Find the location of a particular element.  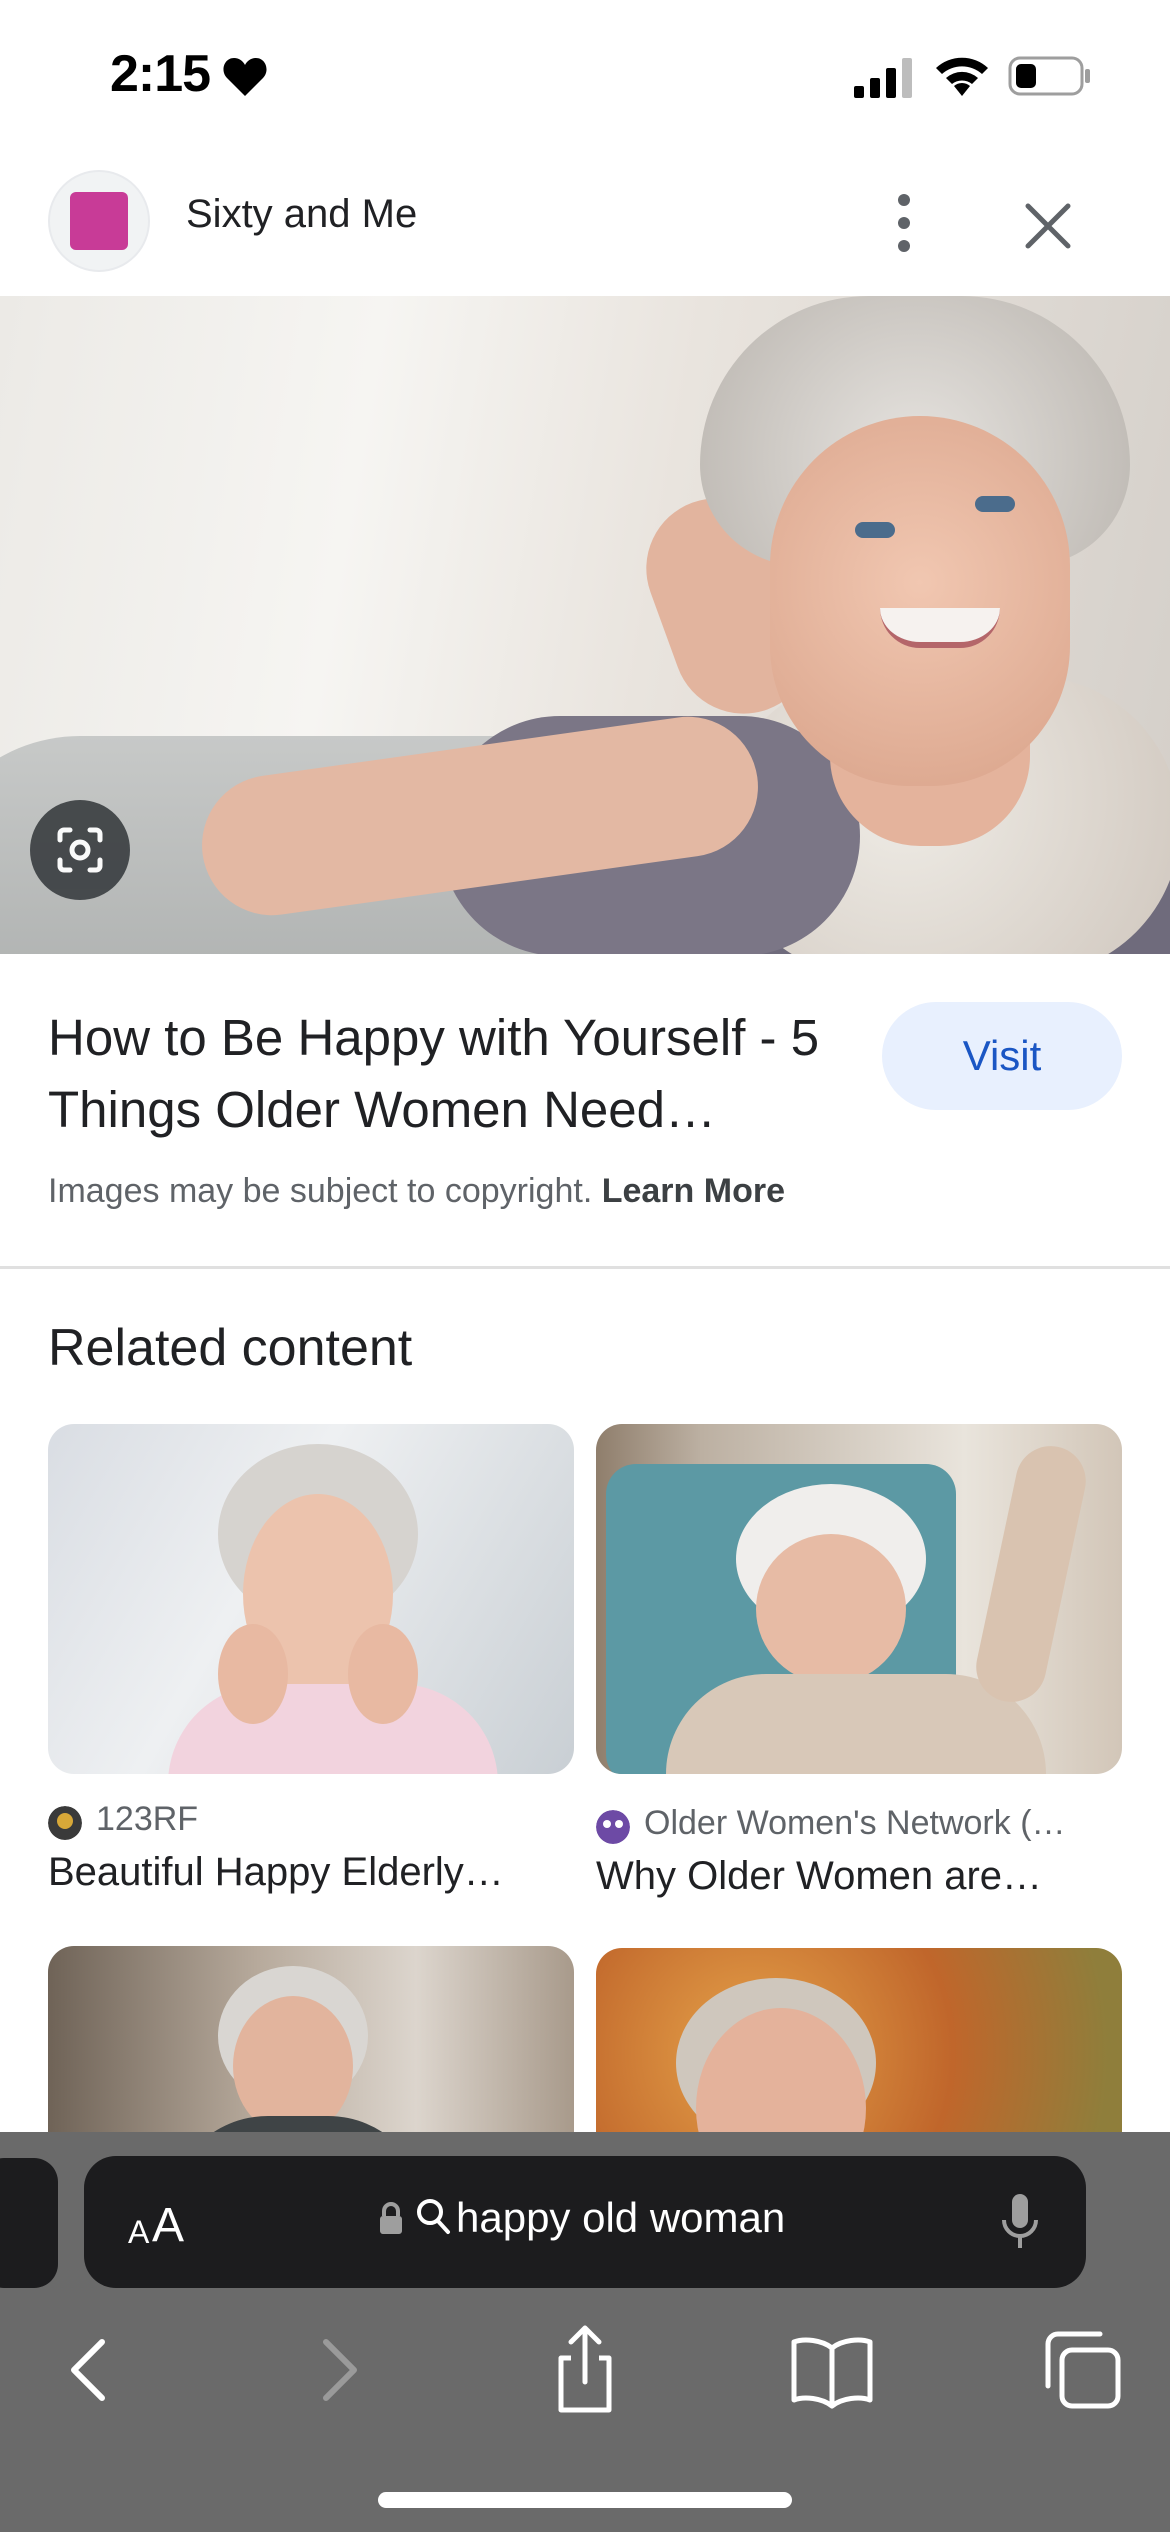

back-icon is located at coordinates (88, 2370).